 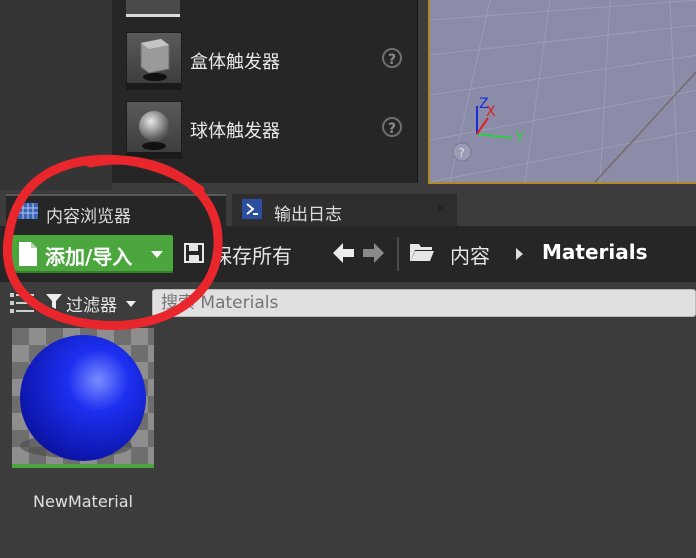 What do you see at coordinates (91, 306) in the screenshot?
I see `filter-label: 过滤器` at bounding box center [91, 306].